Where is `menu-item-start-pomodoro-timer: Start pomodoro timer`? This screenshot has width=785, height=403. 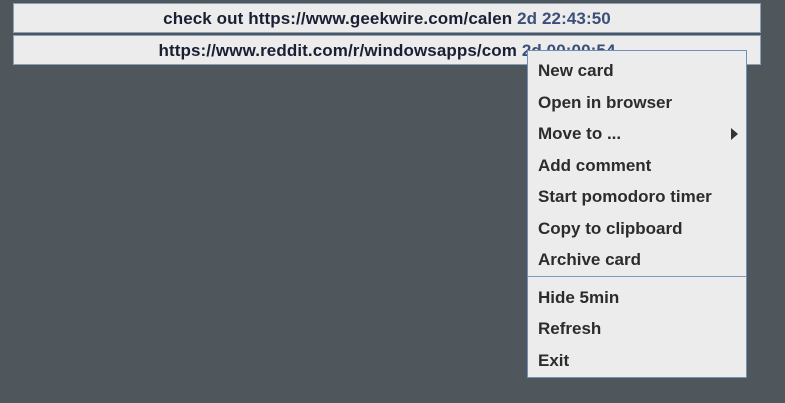
menu-item-start-pomodoro-timer: Start pomodoro timer is located at coordinates (642, 197).